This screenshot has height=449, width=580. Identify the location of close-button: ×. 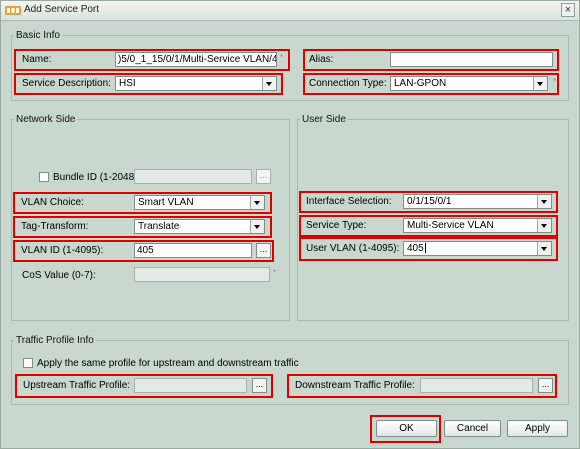
(568, 10).